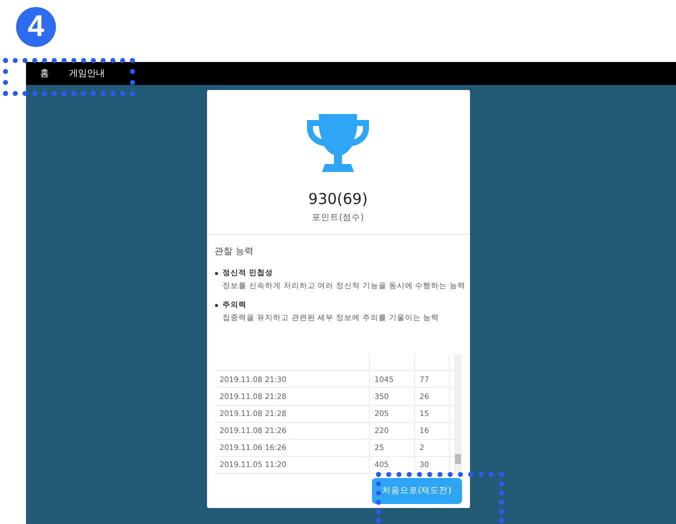  I want to click on section-title: 관찰 능력, so click(234, 252).